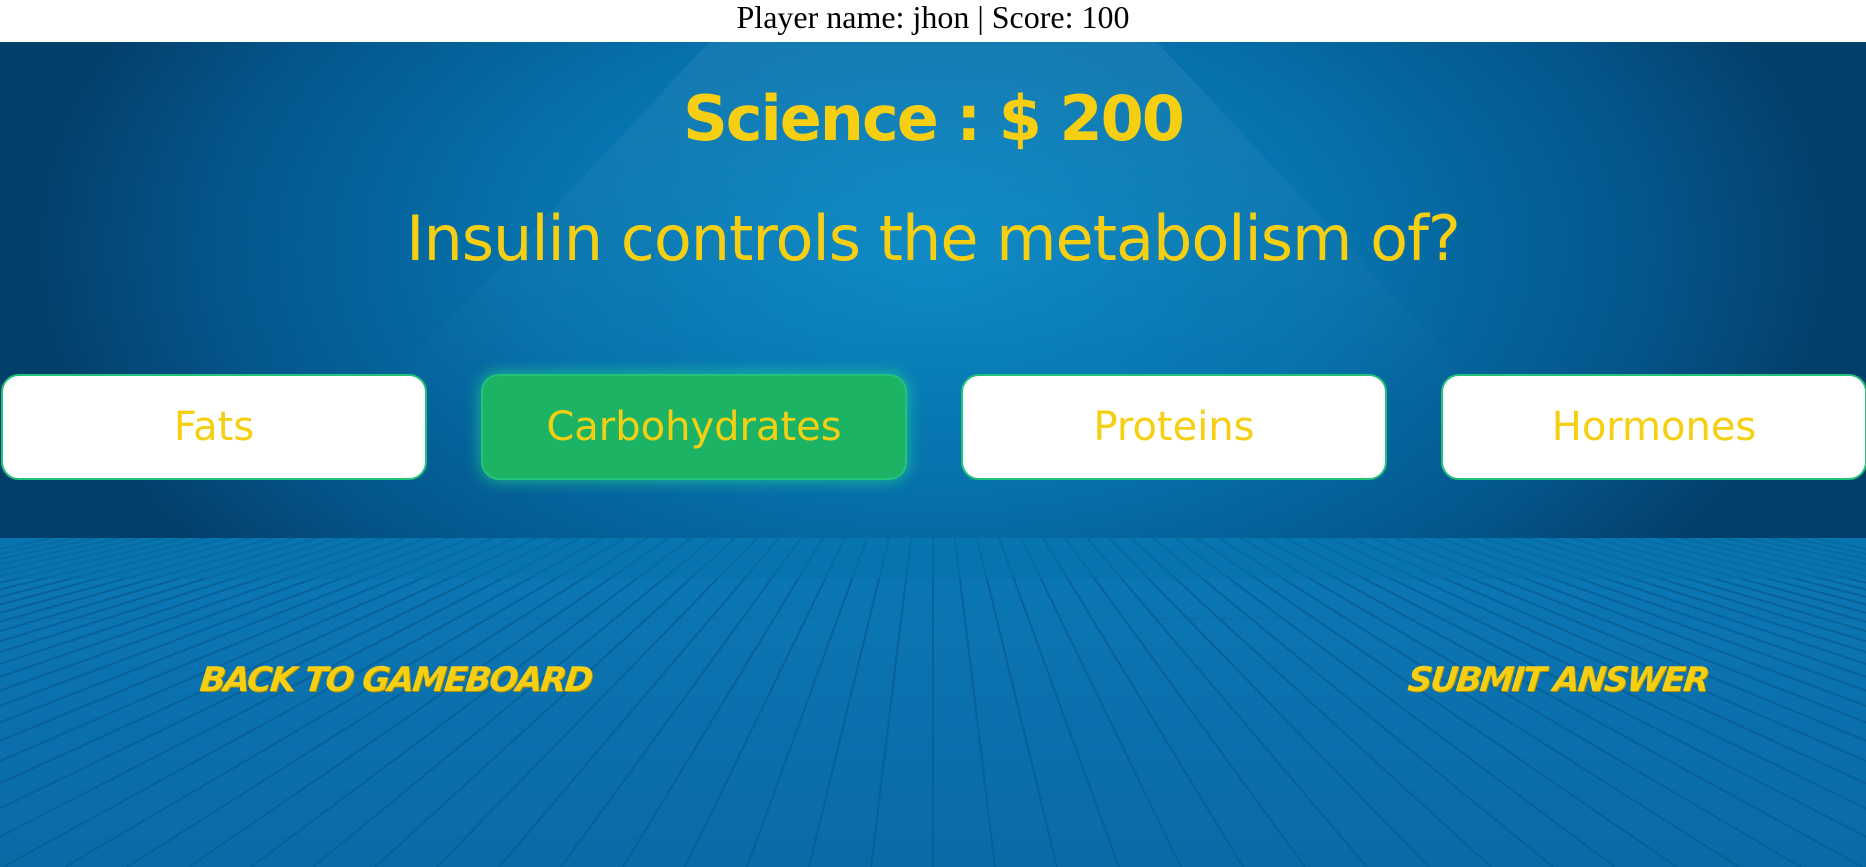 The height and width of the screenshot is (867, 1866). What do you see at coordinates (1105, 17) in the screenshot?
I see `score-value: 100` at bounding box center [1105, 17].